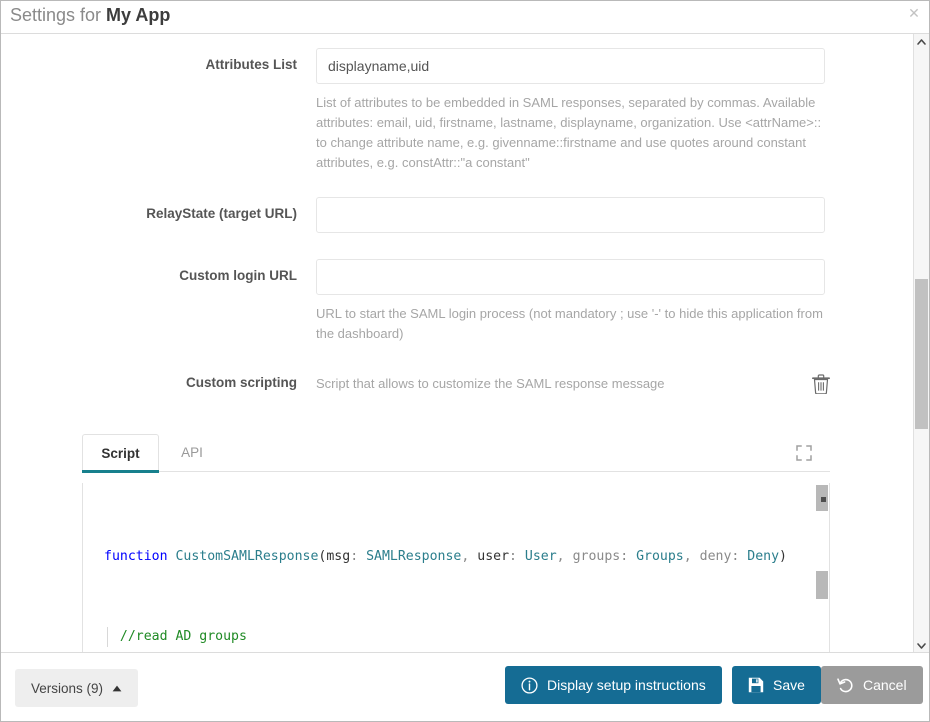  Describe the element at coordinates (138, 15) in the screenshot. I see `title-app-name: My App` at that location.